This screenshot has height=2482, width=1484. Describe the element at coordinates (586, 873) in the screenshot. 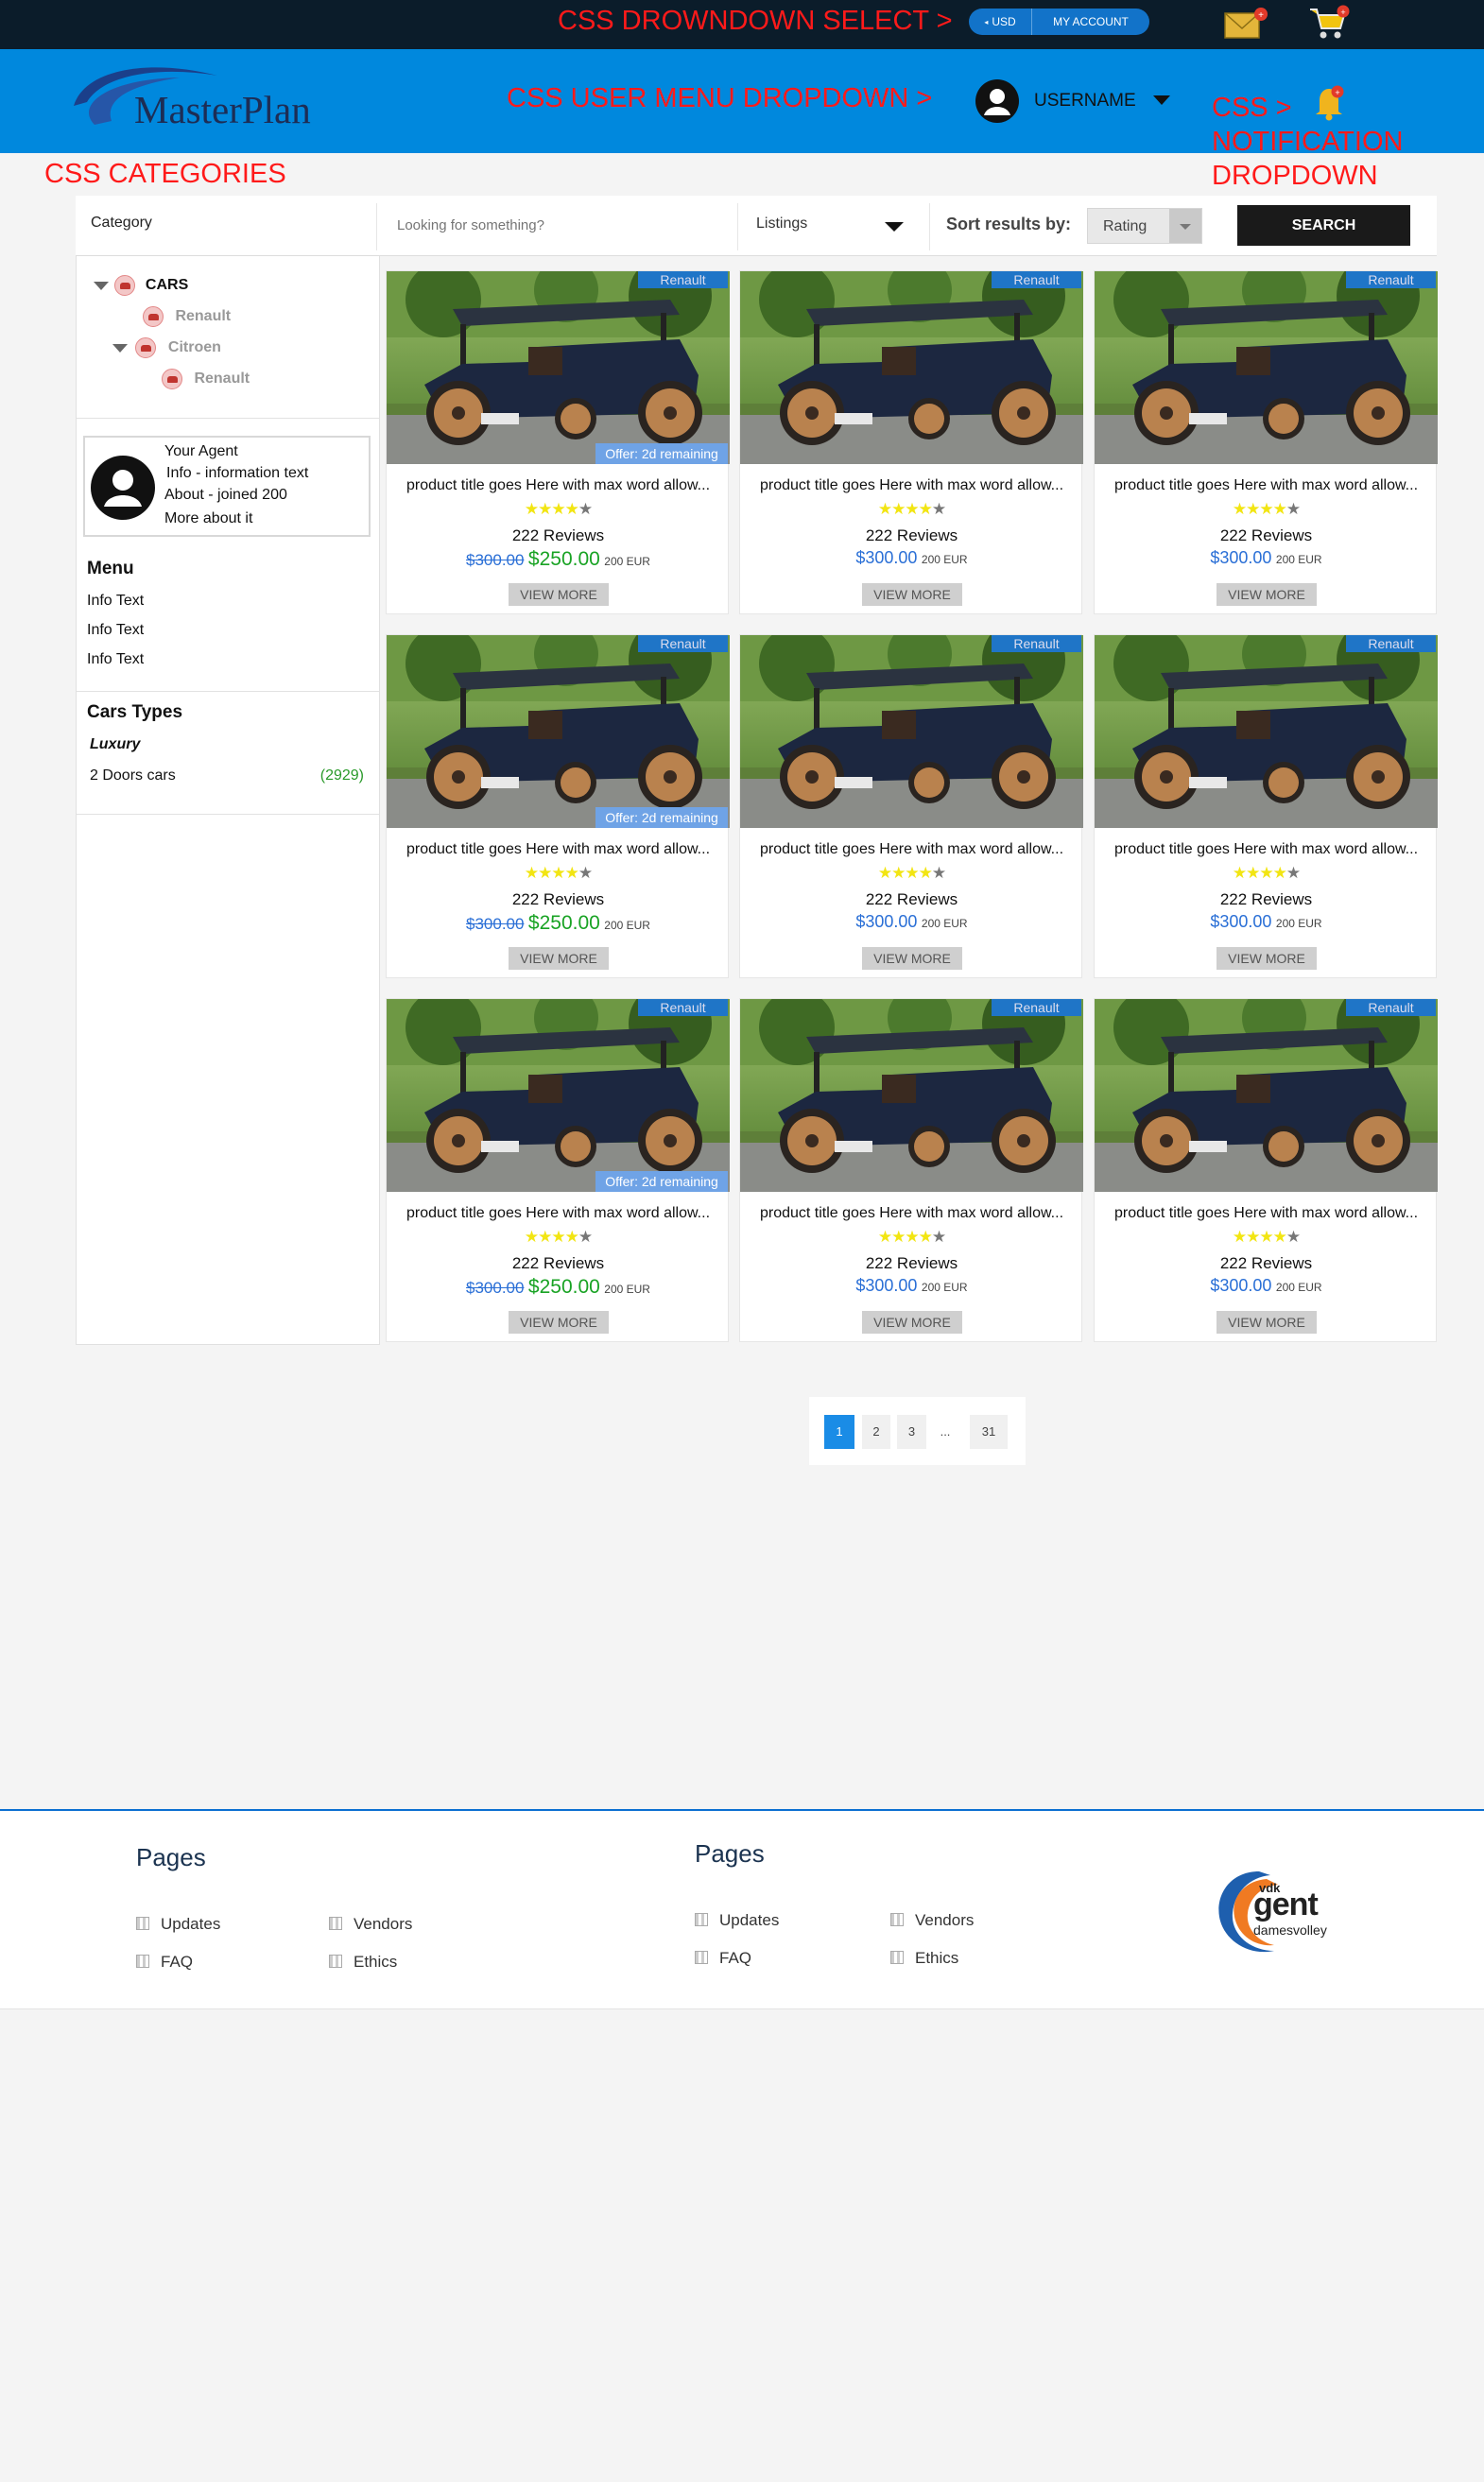

I see `star-half-icon: ★` at that location.